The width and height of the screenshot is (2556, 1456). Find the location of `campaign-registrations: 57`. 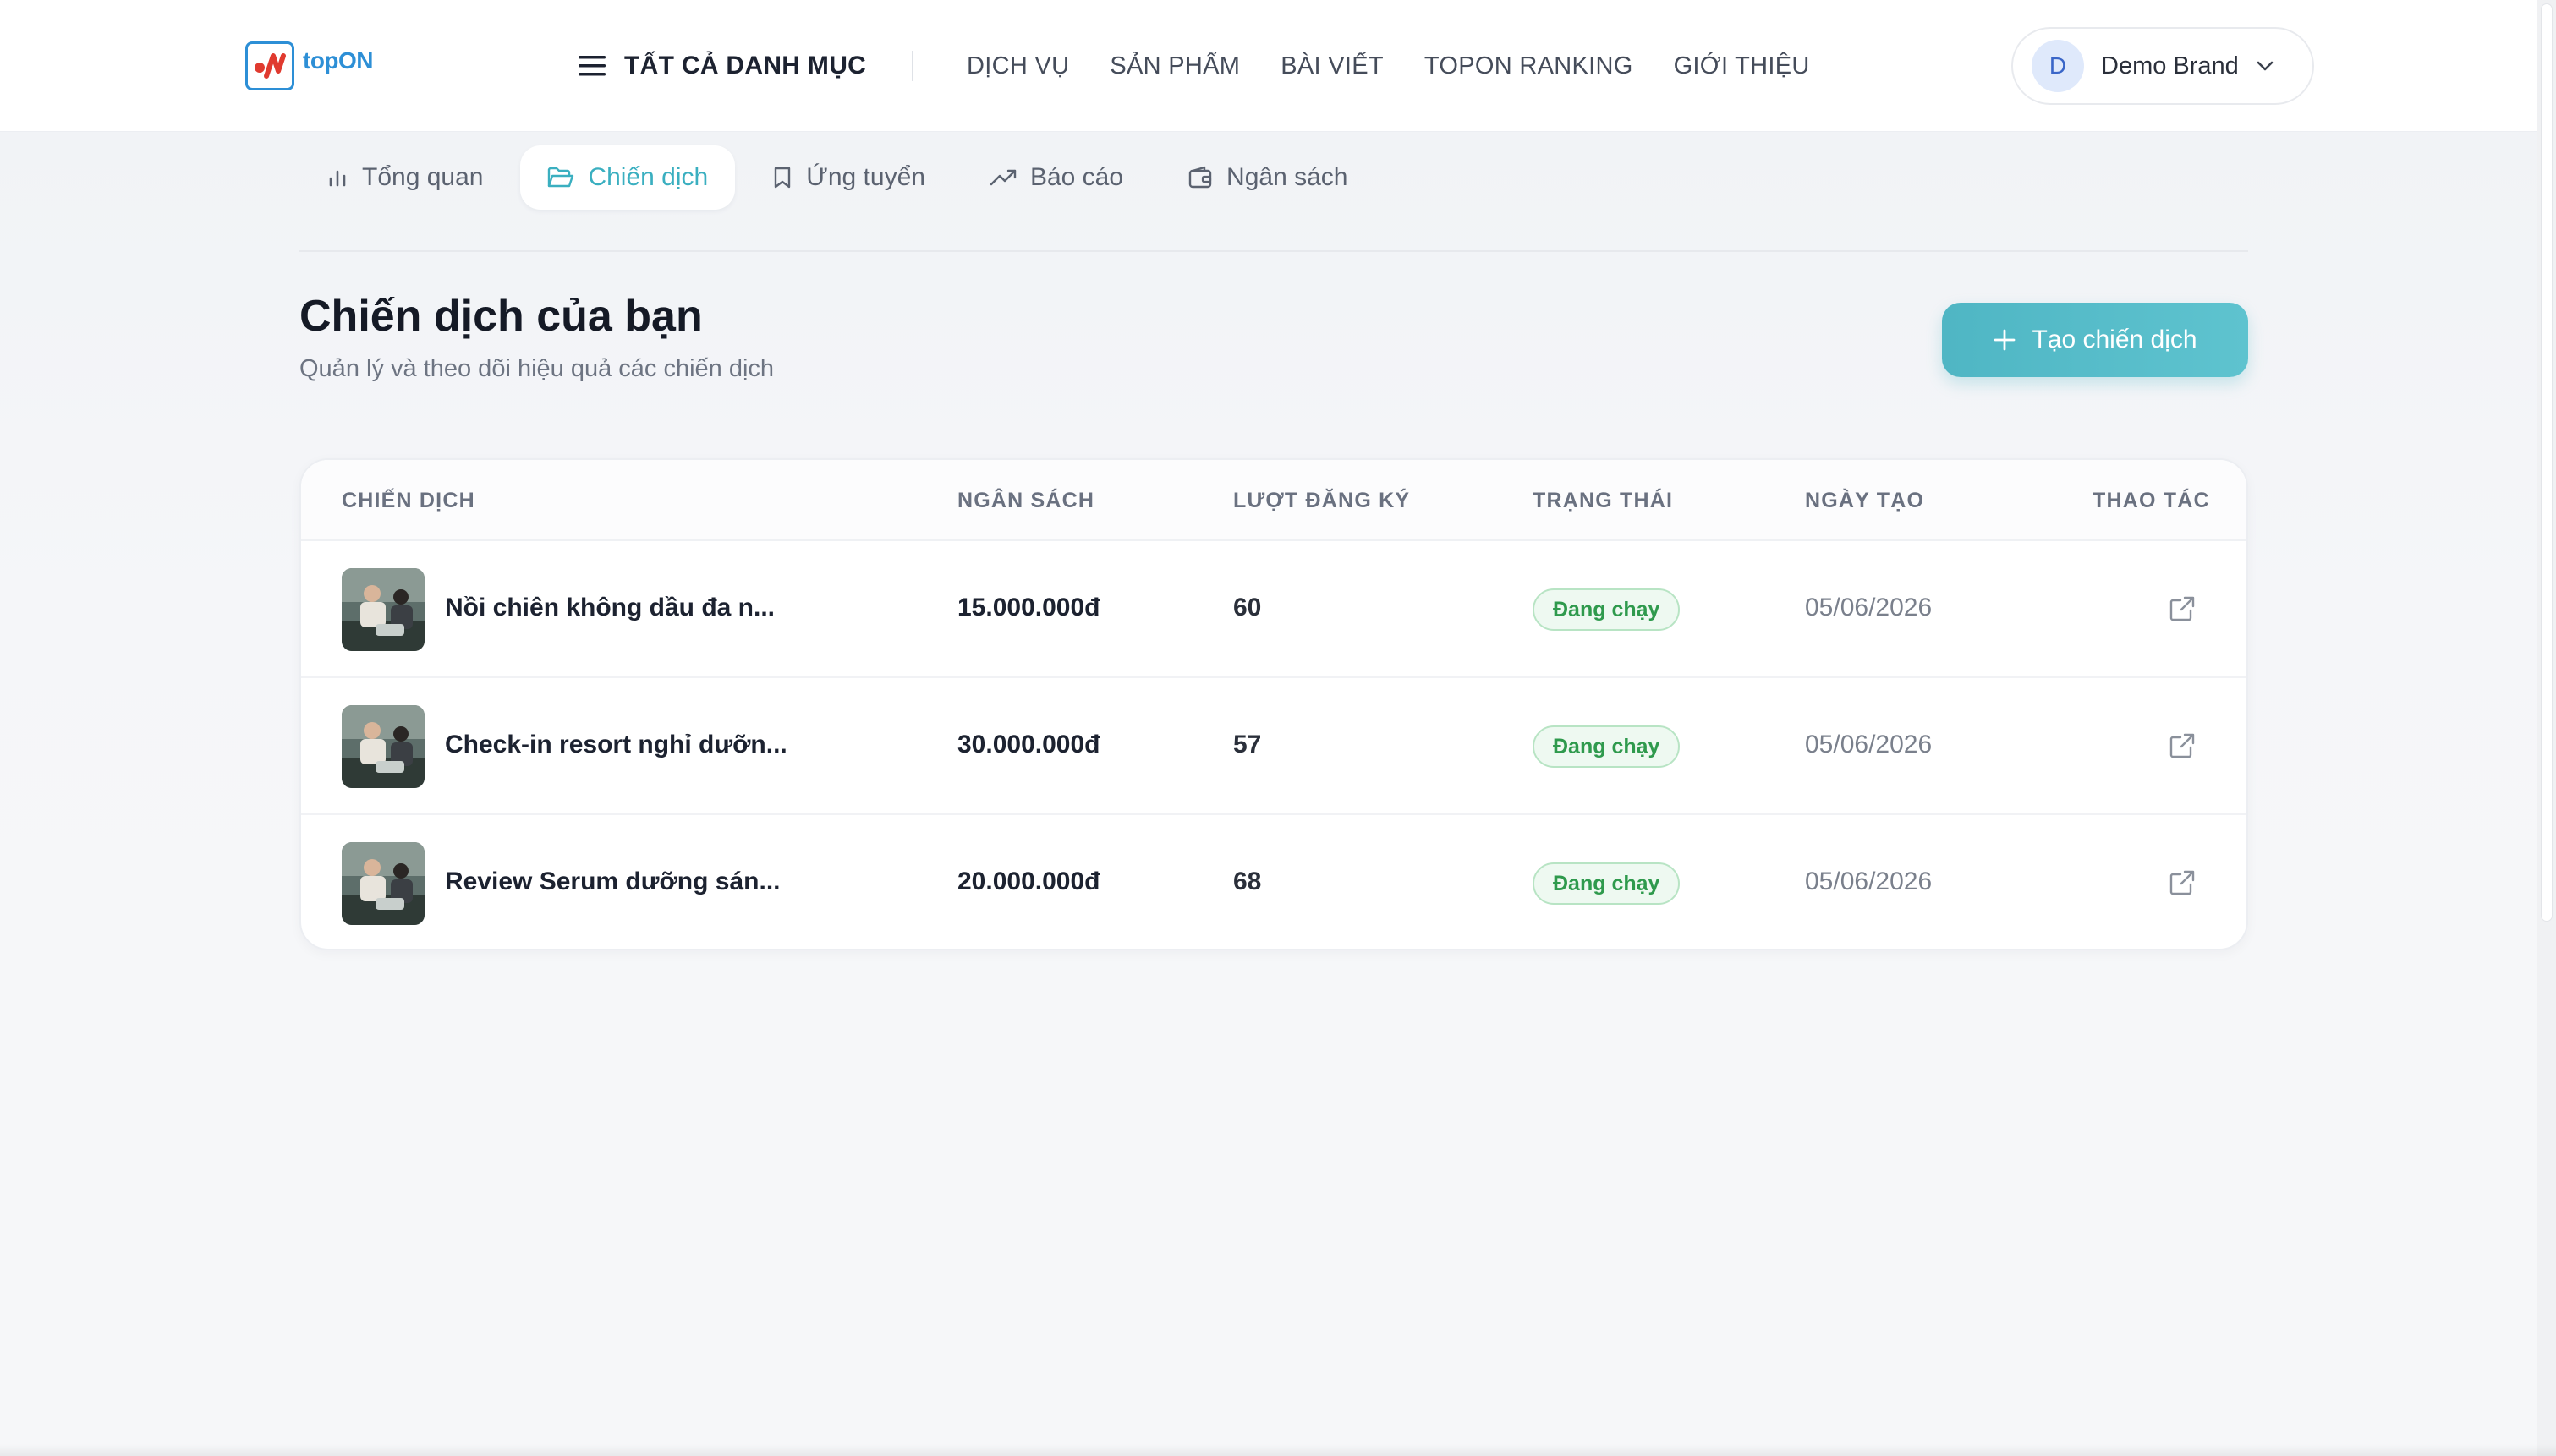

campaign-registrations: 57 is located at coordinates (1247, 745).